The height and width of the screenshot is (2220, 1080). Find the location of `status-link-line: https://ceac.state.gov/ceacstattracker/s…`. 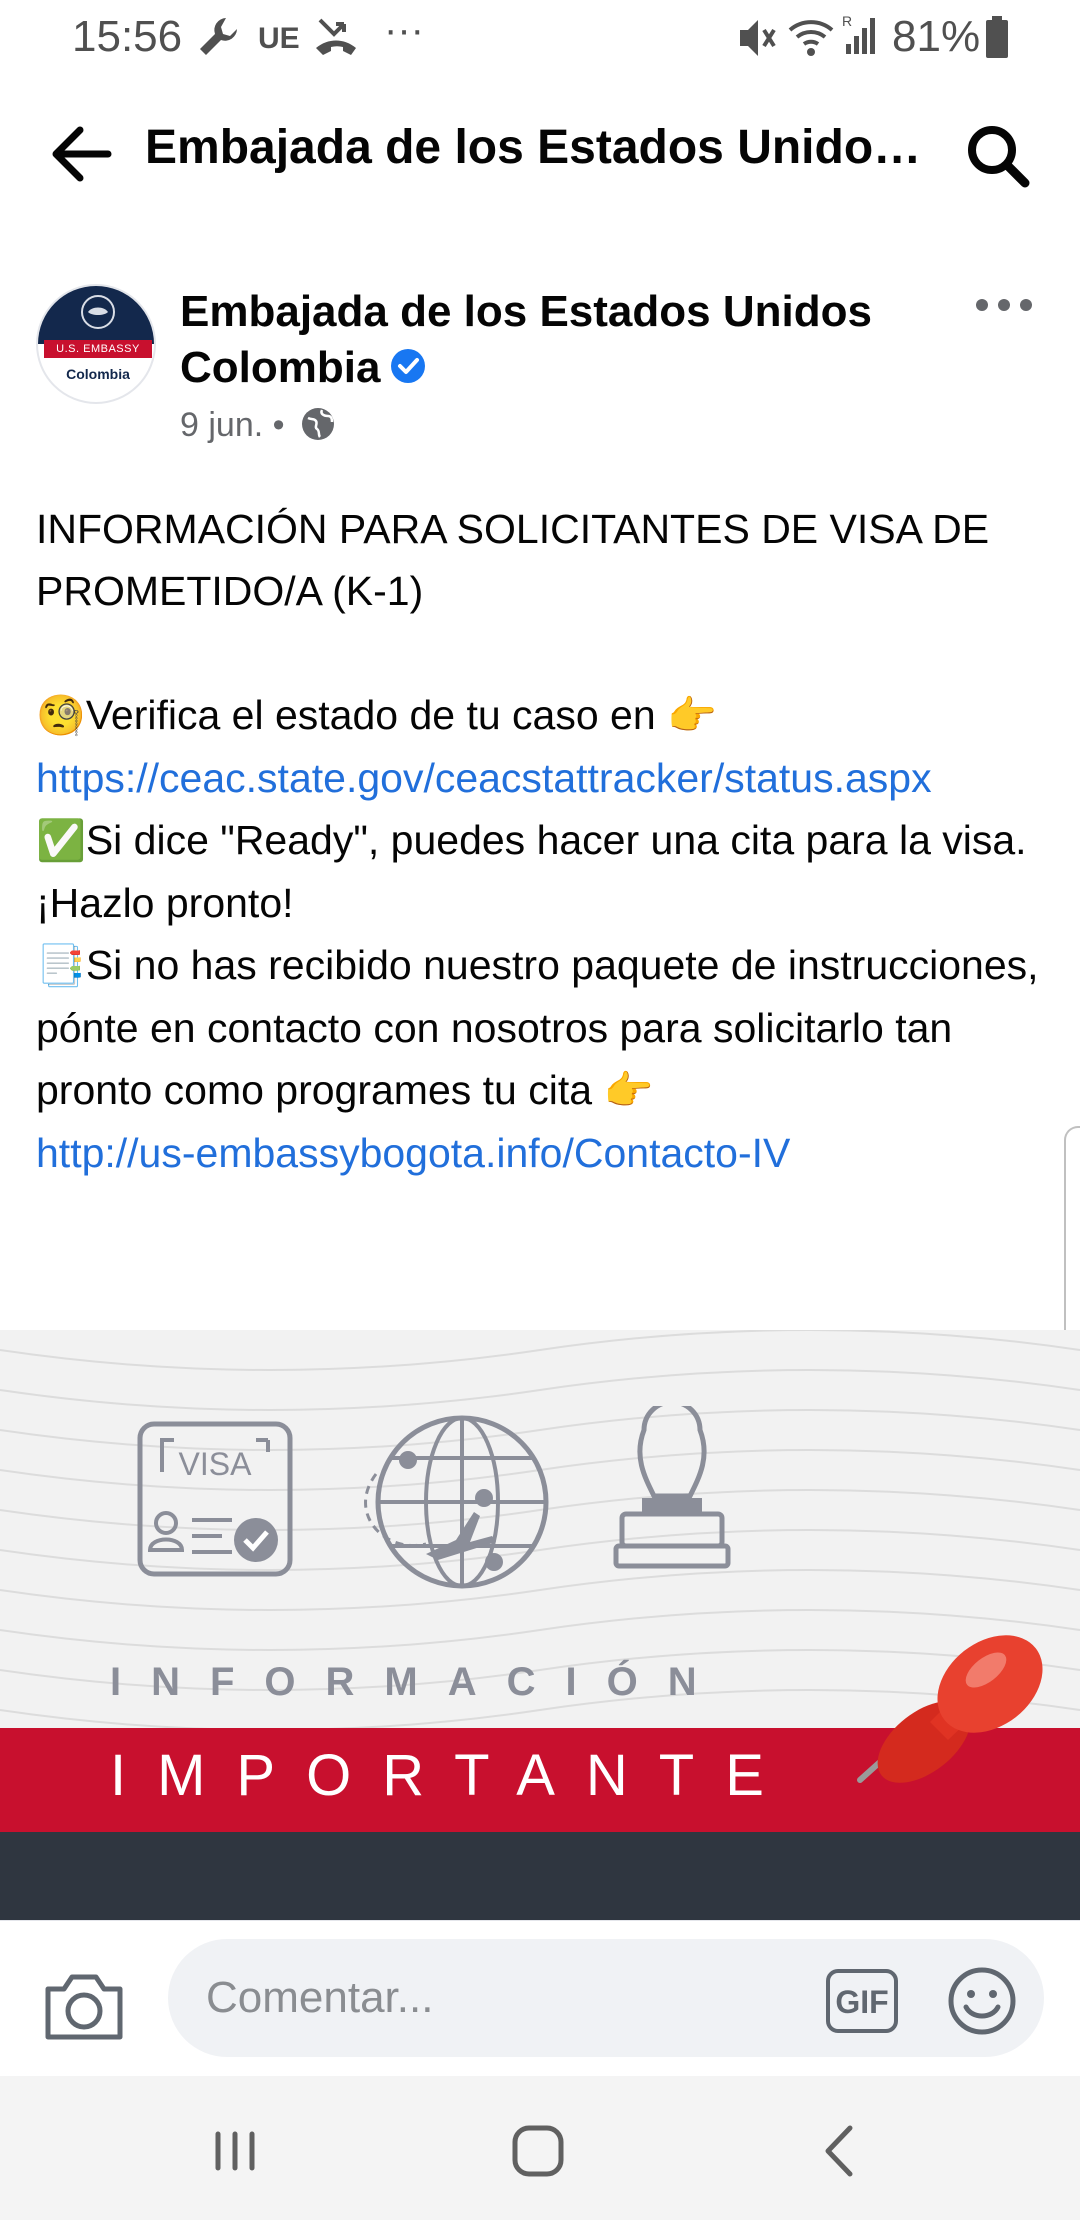

status-link-line: https://ceac.state.gov/ceacstattracker/s… is located at coordinates (541, 778).